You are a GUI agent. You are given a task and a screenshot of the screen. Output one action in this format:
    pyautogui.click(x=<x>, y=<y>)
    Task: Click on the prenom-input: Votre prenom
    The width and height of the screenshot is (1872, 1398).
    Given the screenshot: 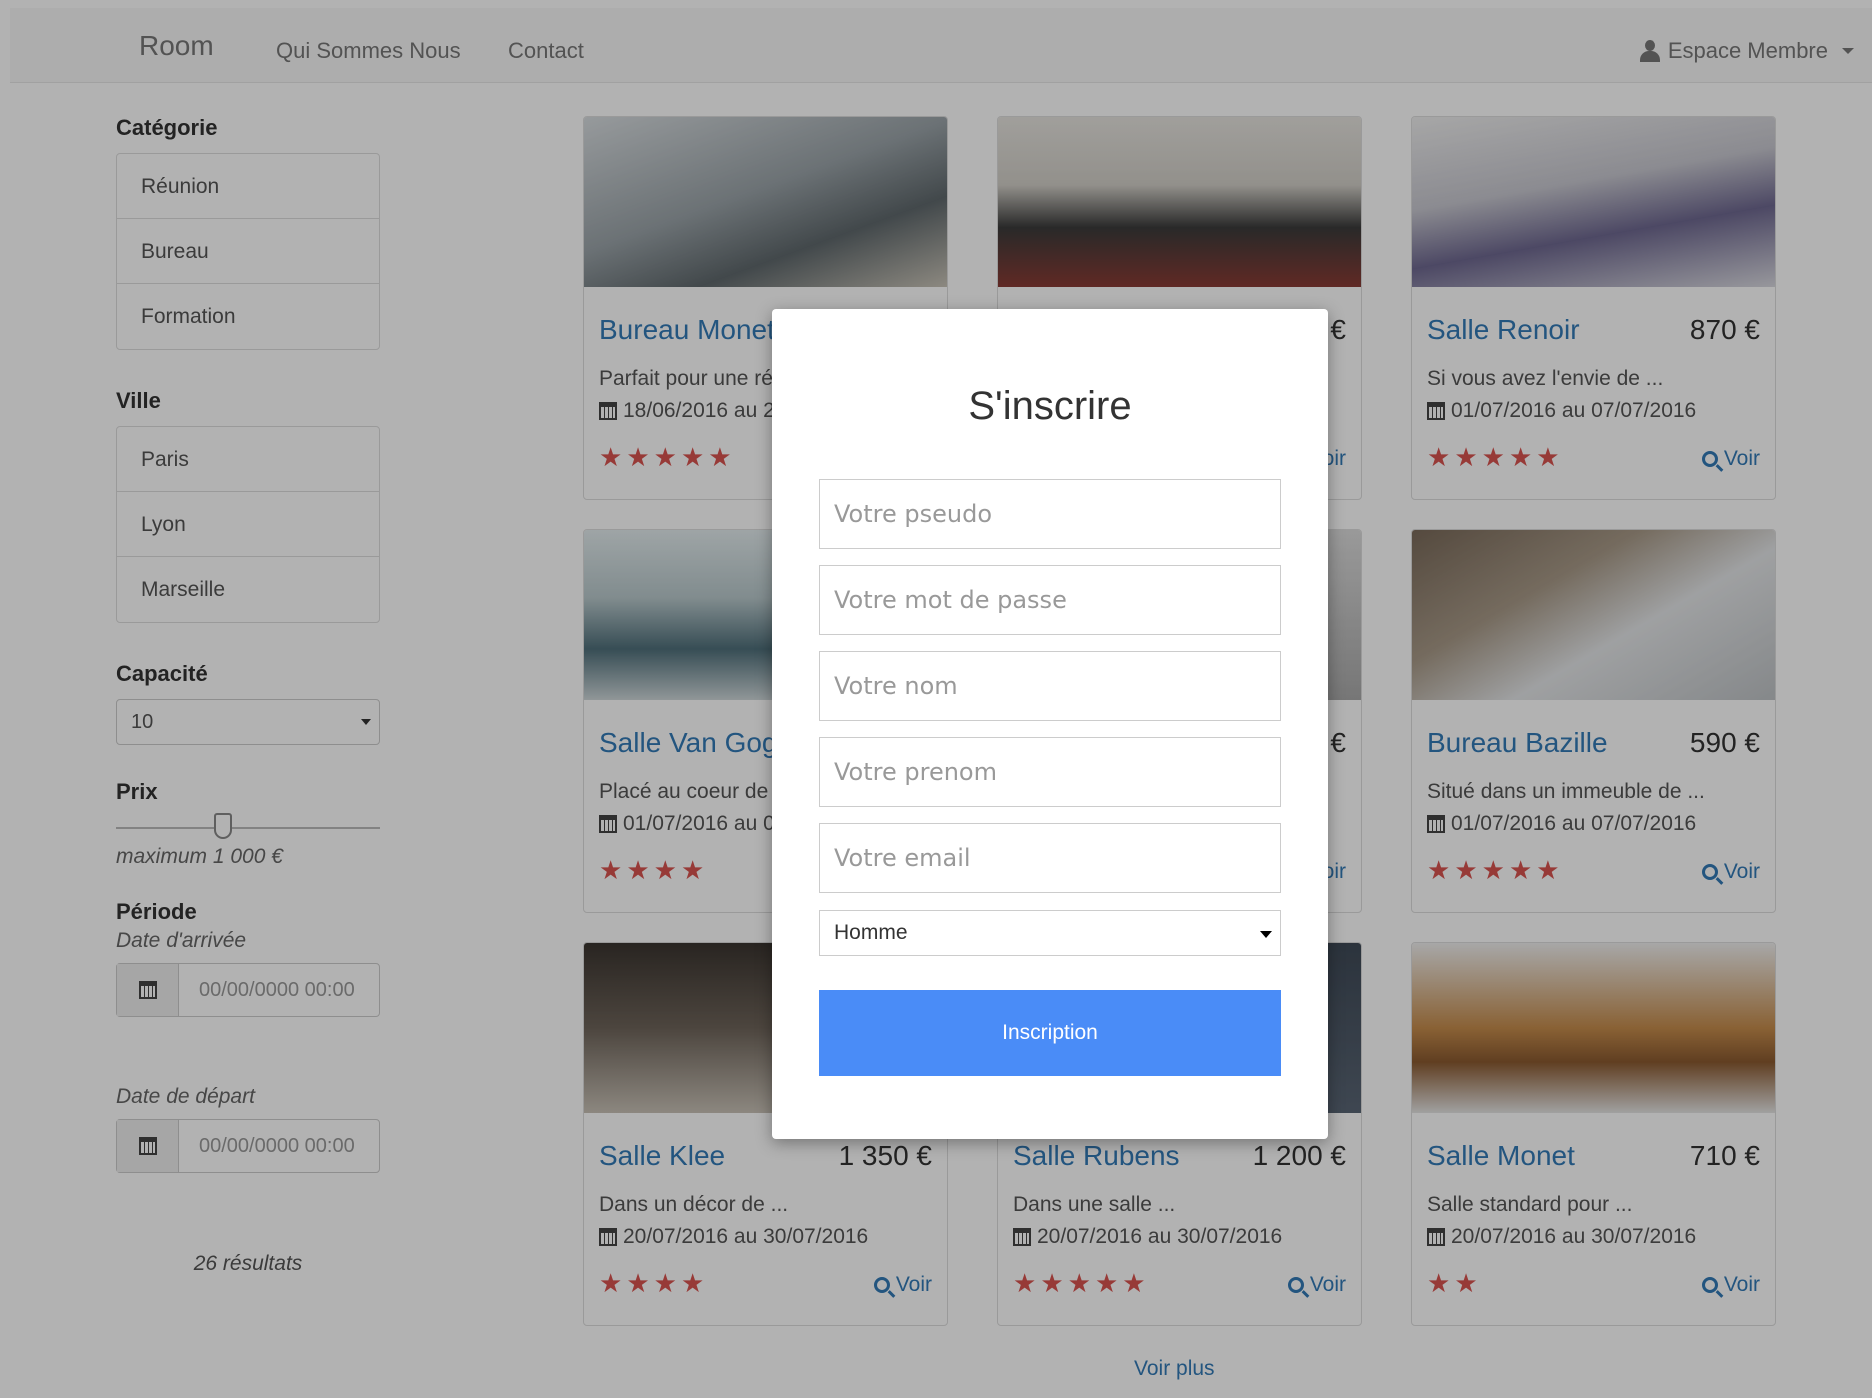 What is the action you would take?
    pyautogui.click(x=1050, y=772)
    